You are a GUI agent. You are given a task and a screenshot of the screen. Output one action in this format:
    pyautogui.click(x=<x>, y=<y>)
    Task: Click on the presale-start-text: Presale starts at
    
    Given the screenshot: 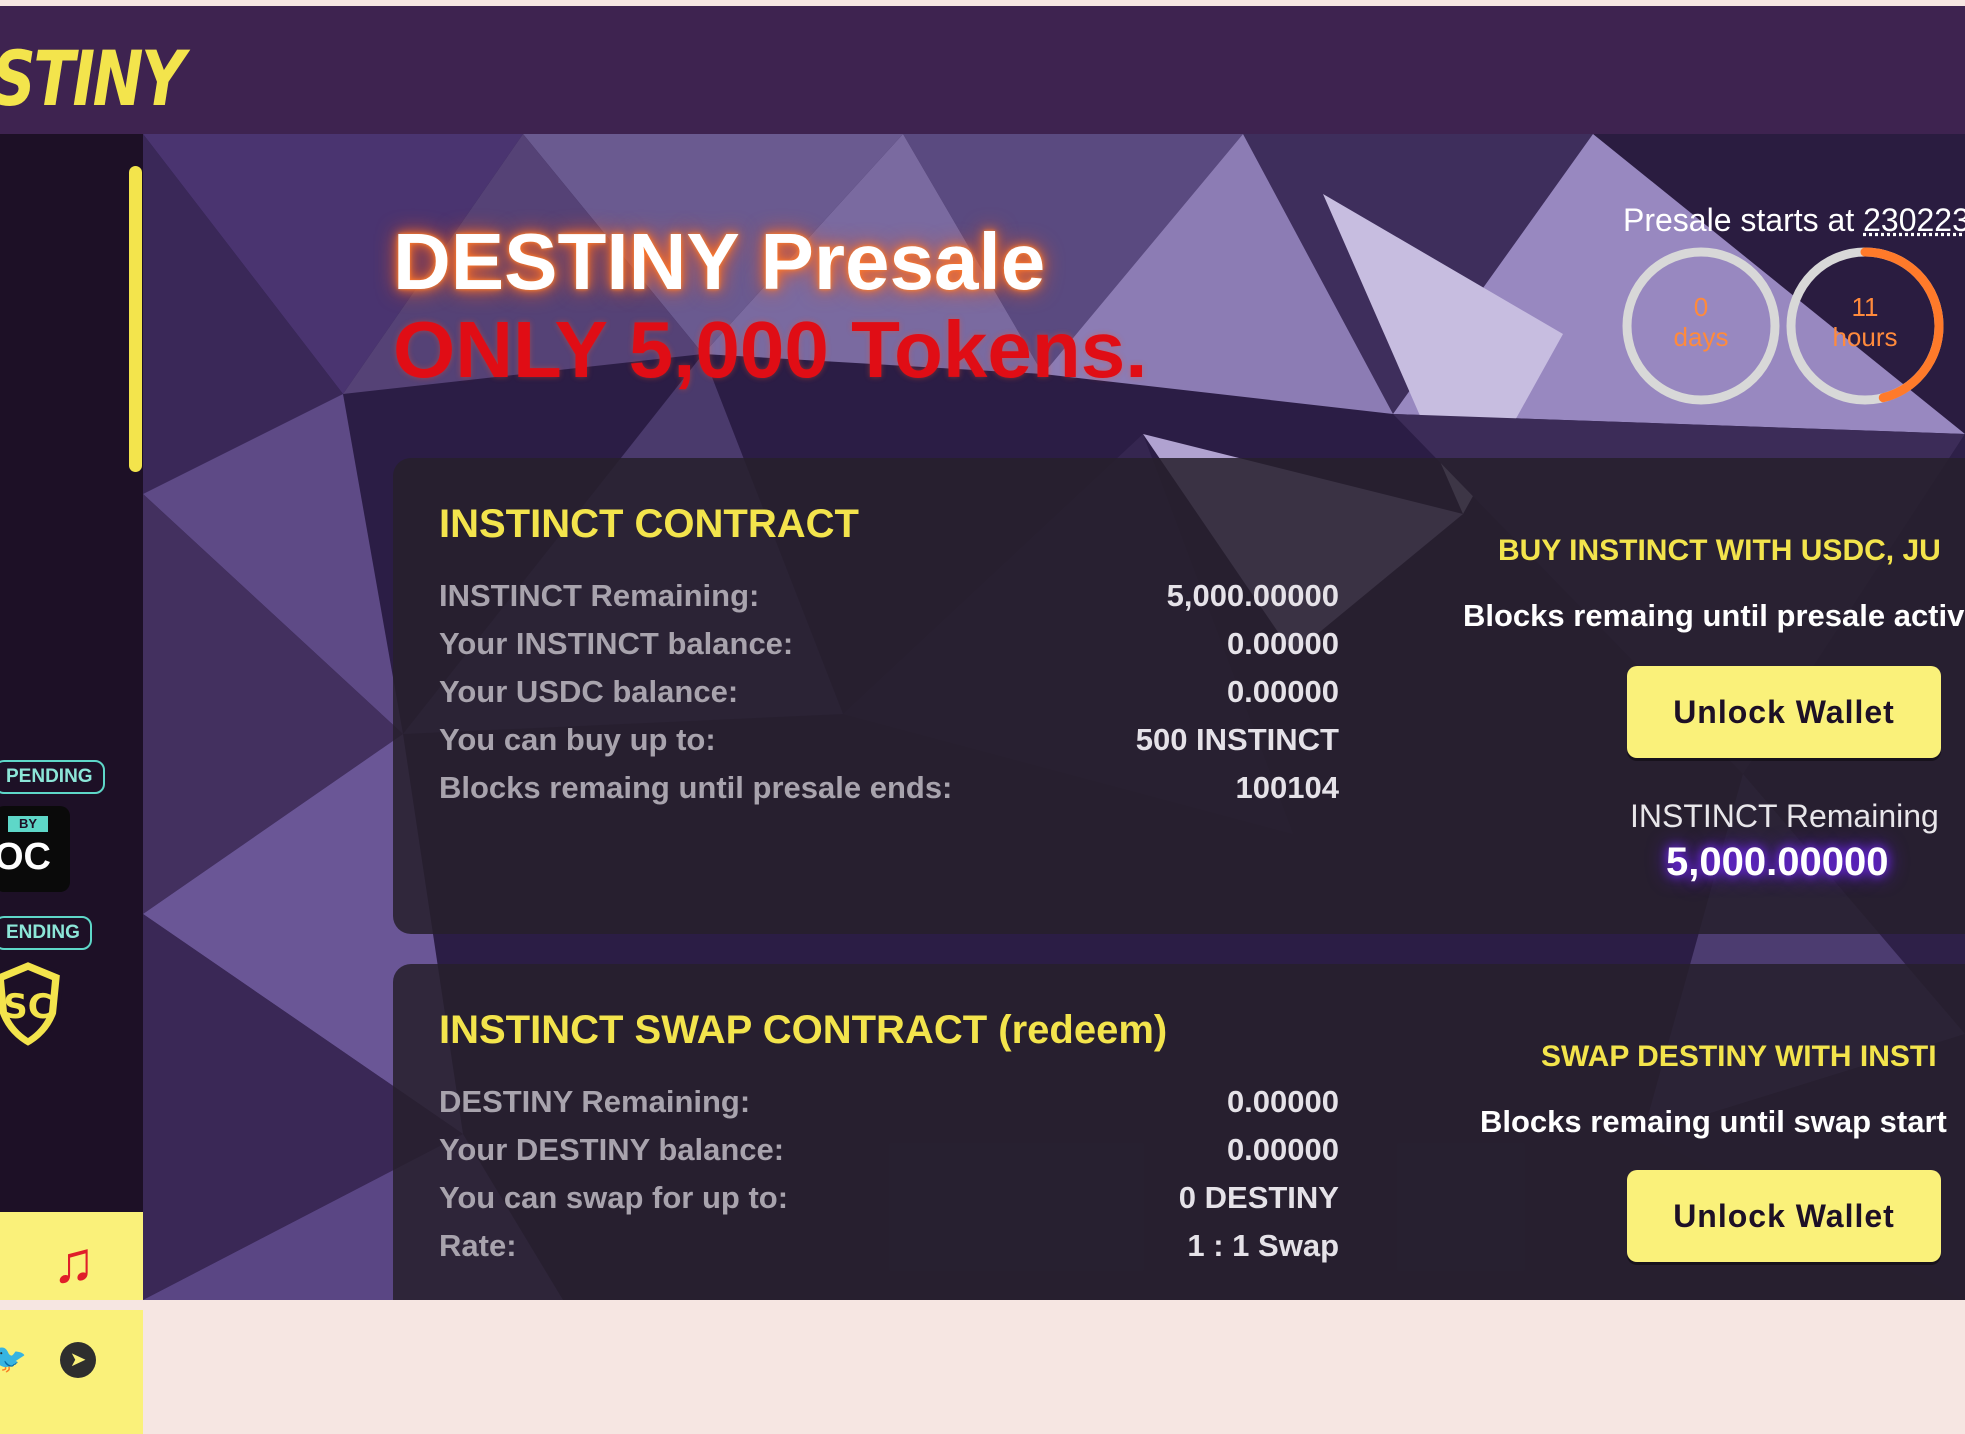 What is the action you would take?
    pyautogui.click(x=1743, y=220)
    